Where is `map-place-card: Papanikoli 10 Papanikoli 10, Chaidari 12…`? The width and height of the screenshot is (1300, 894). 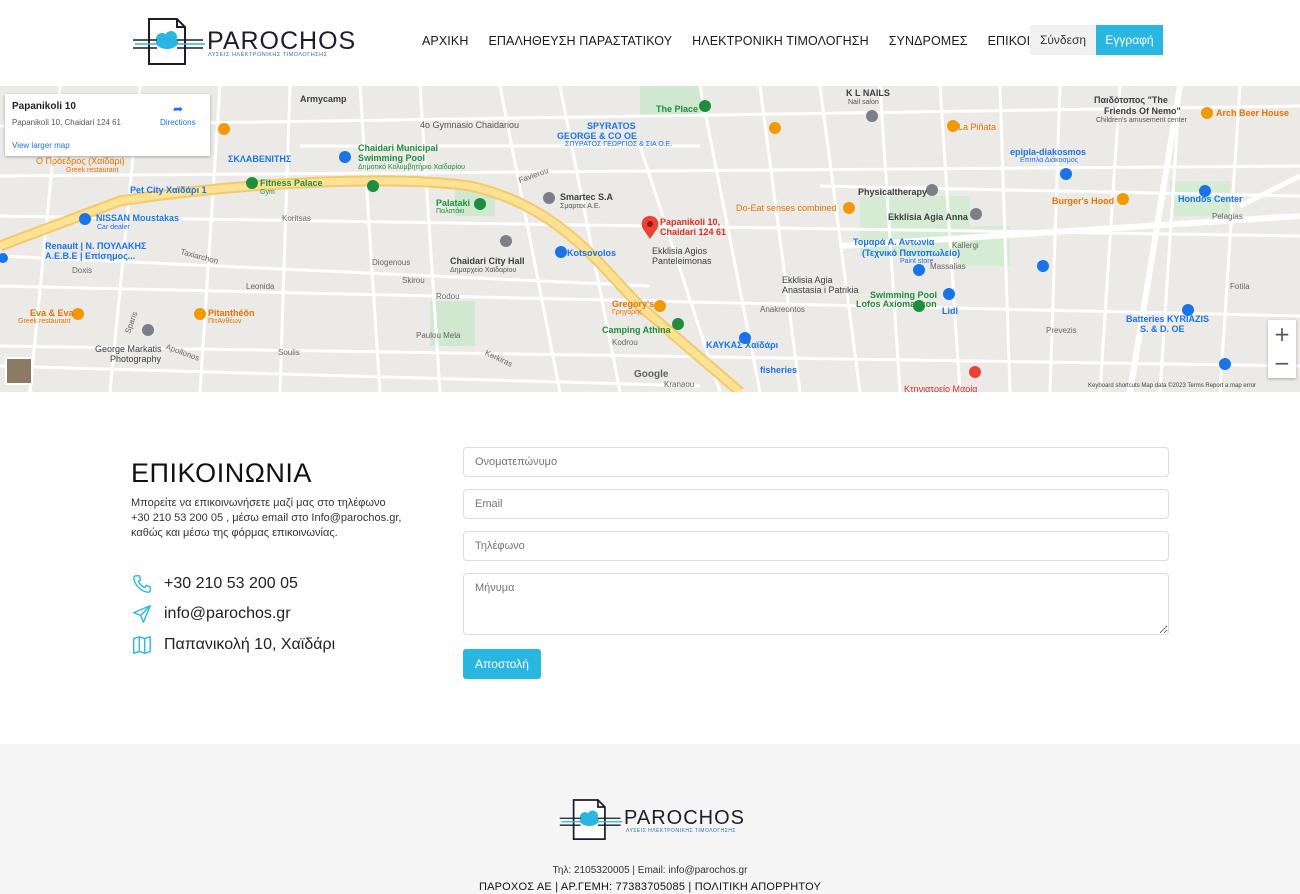 map-place-card: Papanikoli 10 Papanikoli 10, Chaidari 12… is located at coordinates (107, 125).